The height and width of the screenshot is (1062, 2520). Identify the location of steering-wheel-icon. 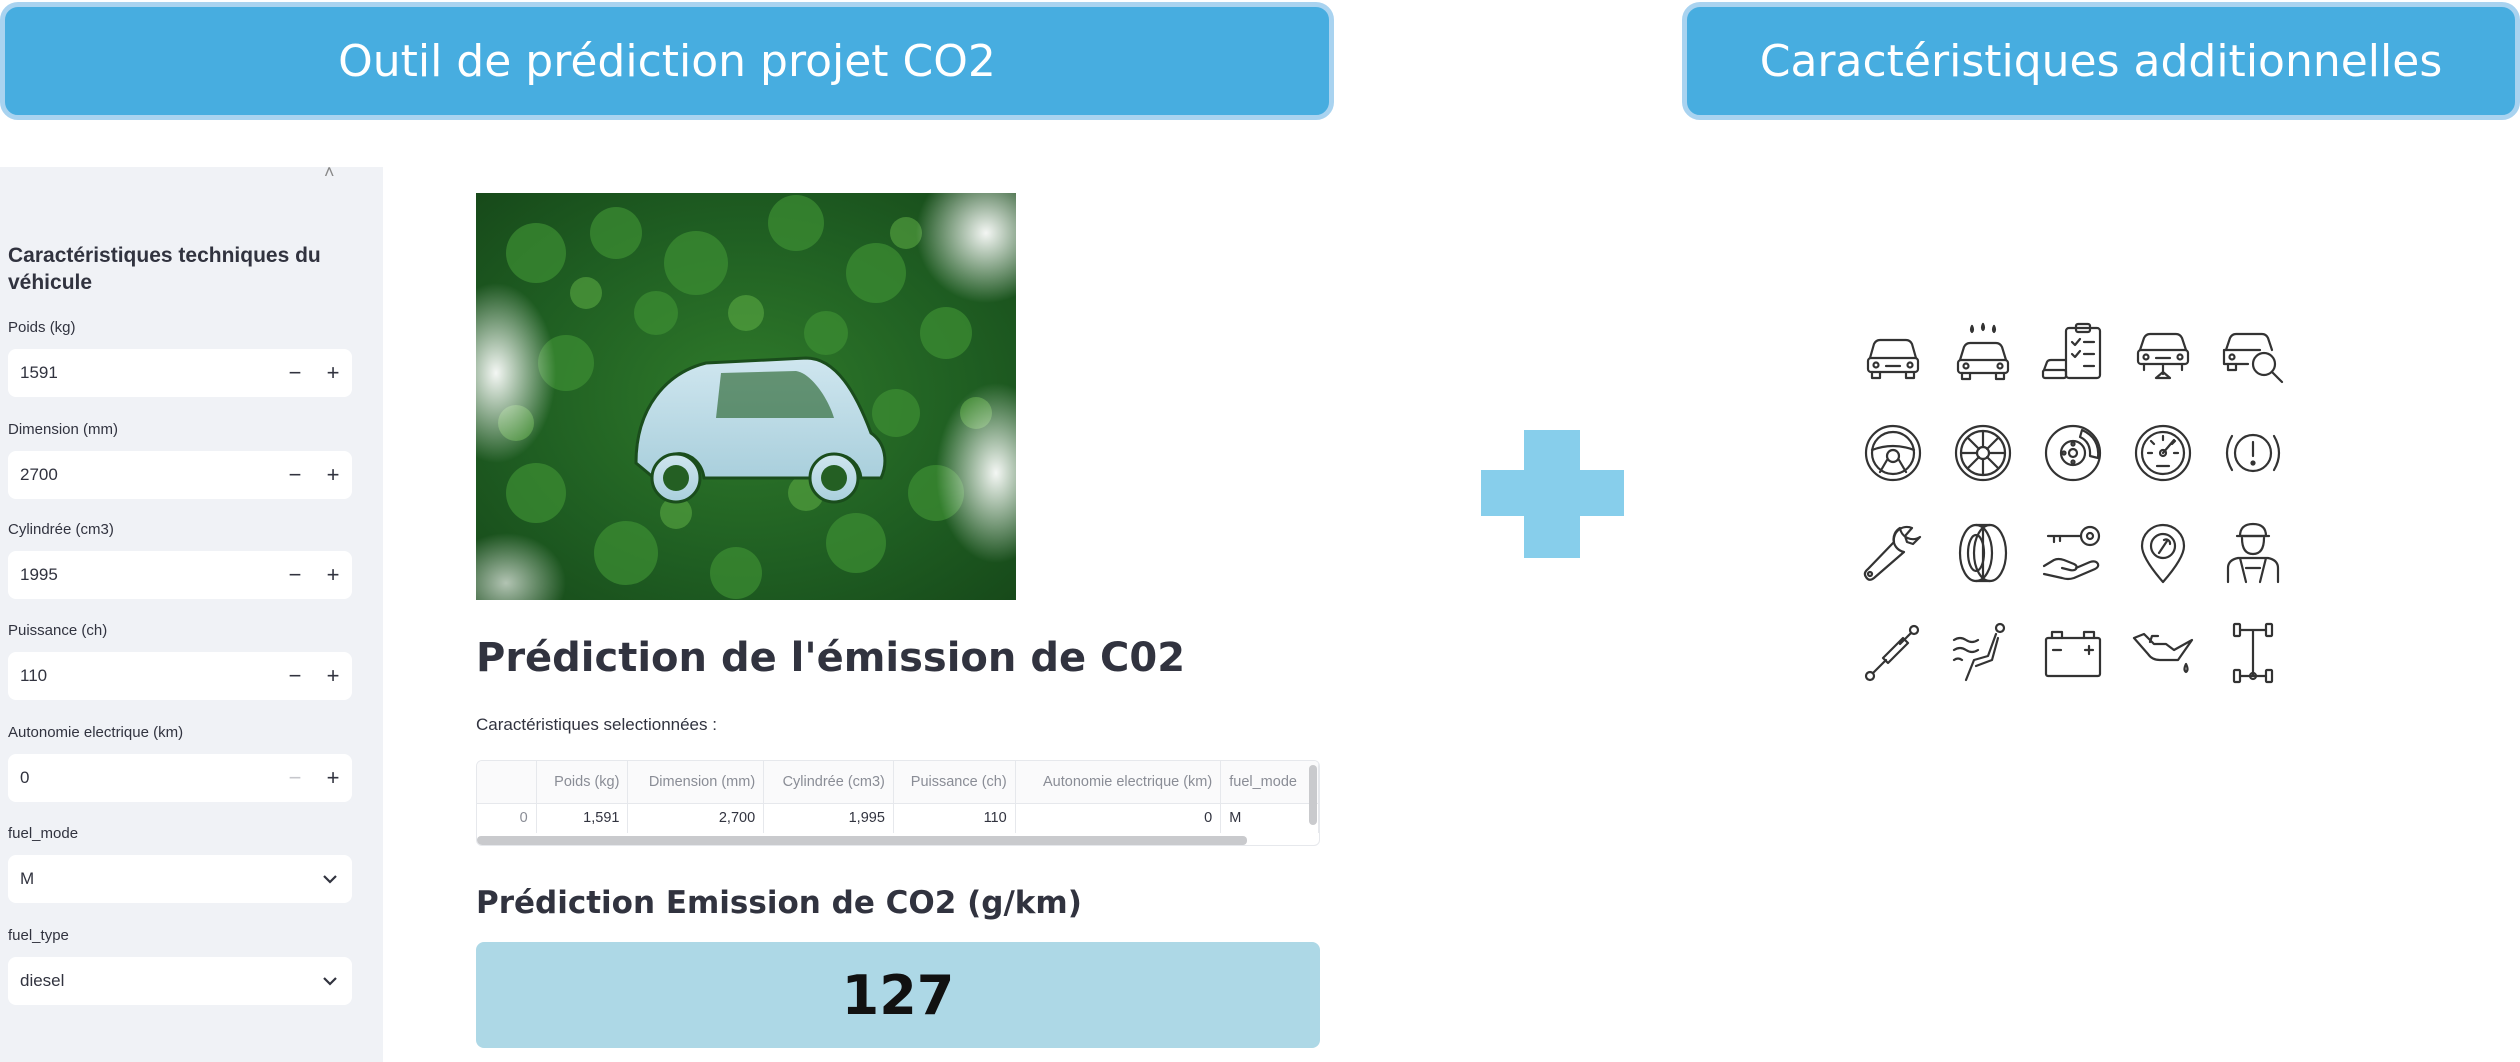
(1893, 453).